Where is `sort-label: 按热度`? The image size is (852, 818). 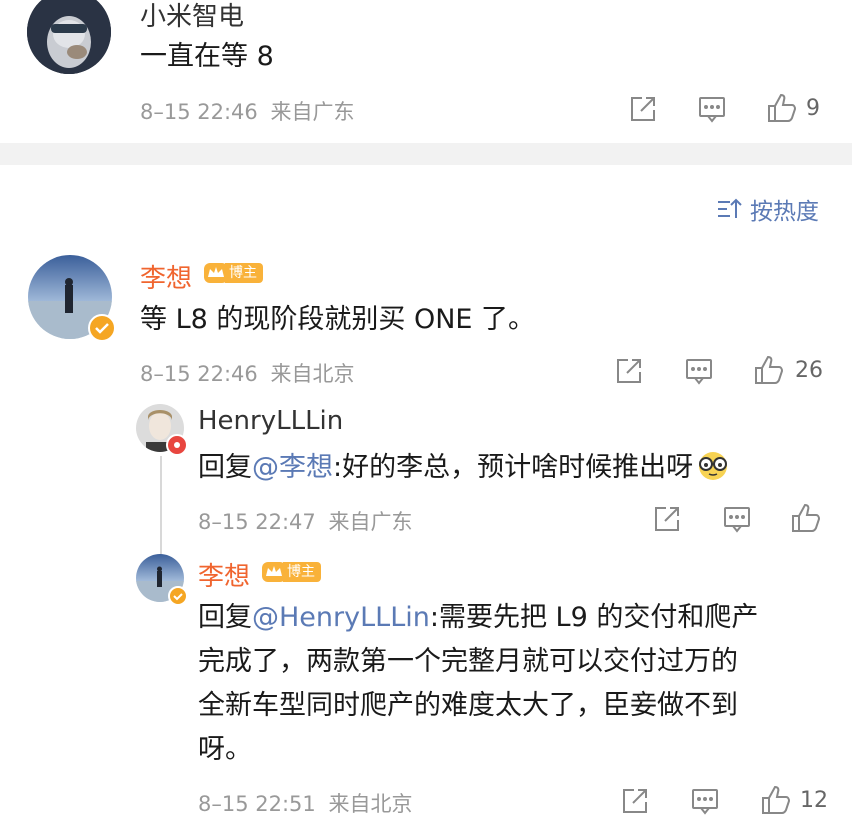
sort-label: 按热度 is located at coordinates (784, 212).